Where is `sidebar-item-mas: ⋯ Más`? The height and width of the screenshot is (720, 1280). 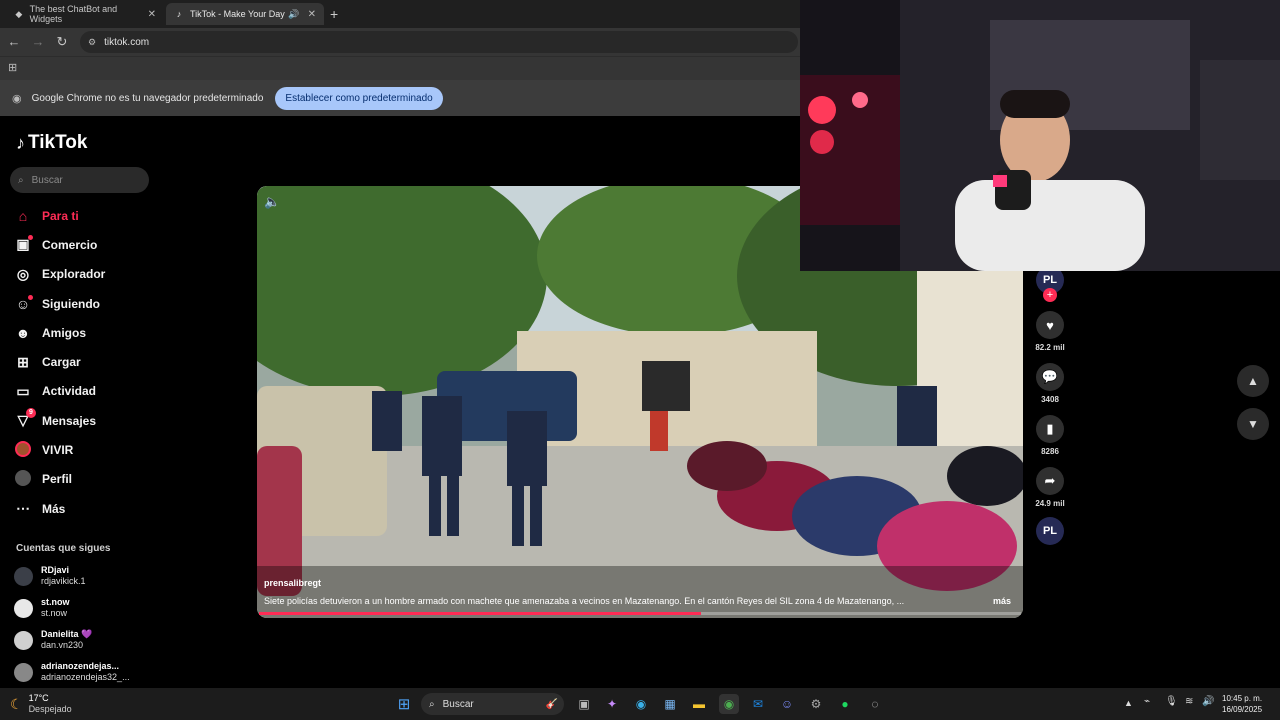
sidebar-item-mas: ⋯ Más is located at coordinates (104, 508).